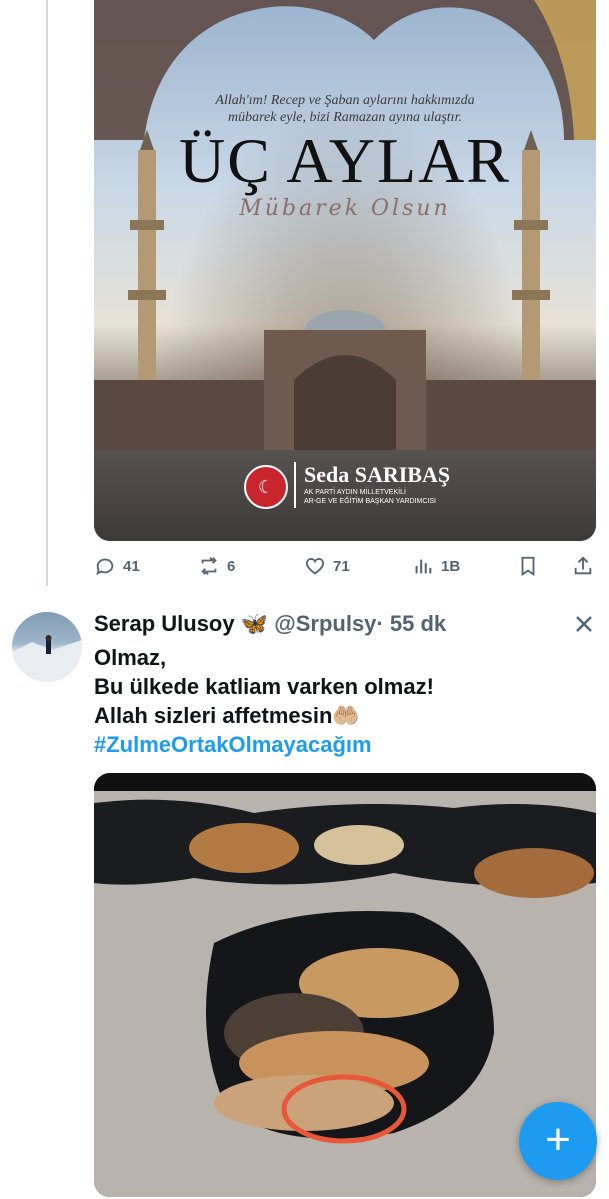 Image resolution: width=609 pixels, height=1199 pixels. I want to click on author-avatar, so click(47, 647).